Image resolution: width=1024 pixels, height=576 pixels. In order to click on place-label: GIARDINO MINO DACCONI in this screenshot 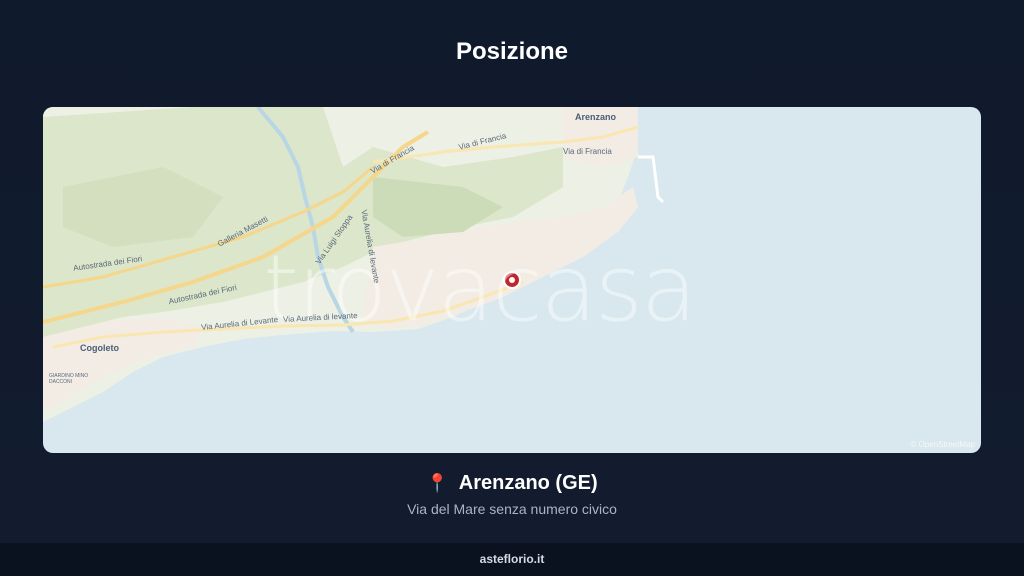, I will do `click(69, 379)`.